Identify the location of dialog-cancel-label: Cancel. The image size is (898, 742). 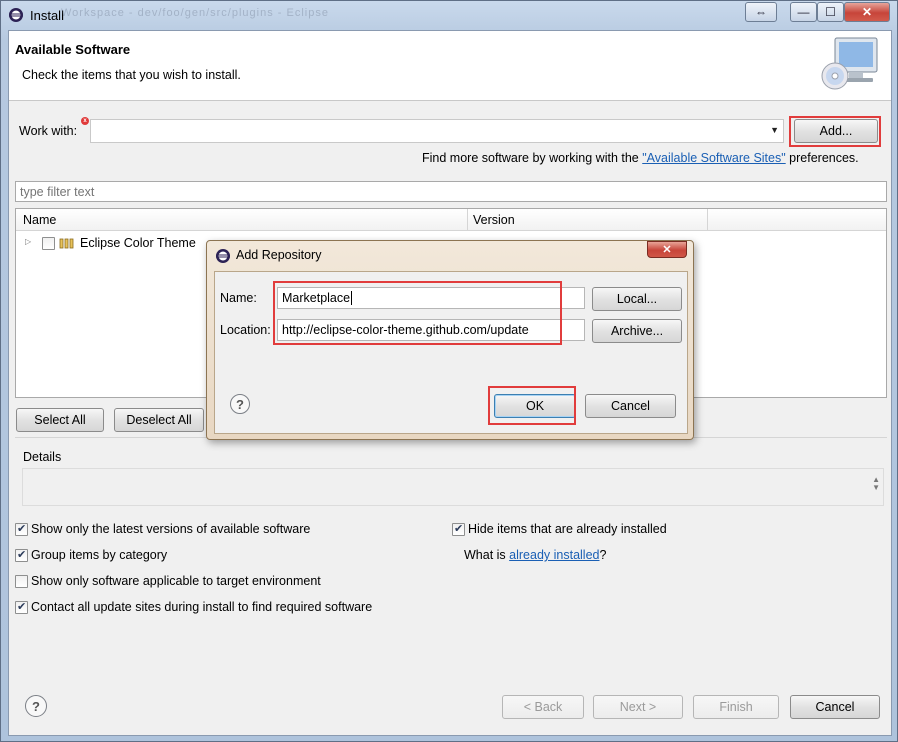
(630, 406).